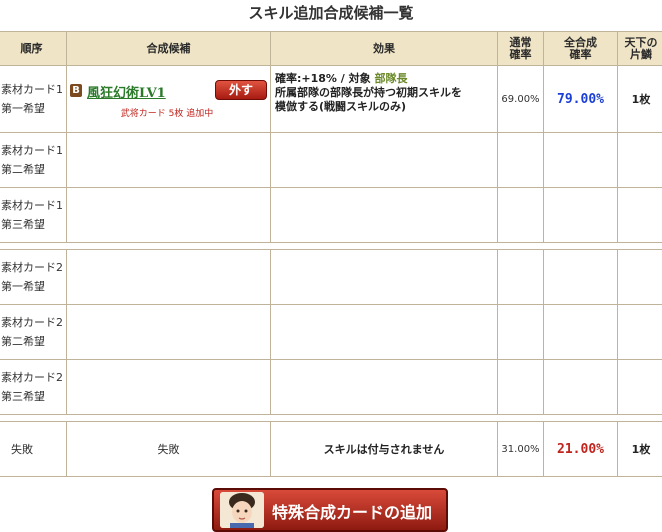  I want to click on fail-normal-rate-cell: 31.00%, so click(521, 449).